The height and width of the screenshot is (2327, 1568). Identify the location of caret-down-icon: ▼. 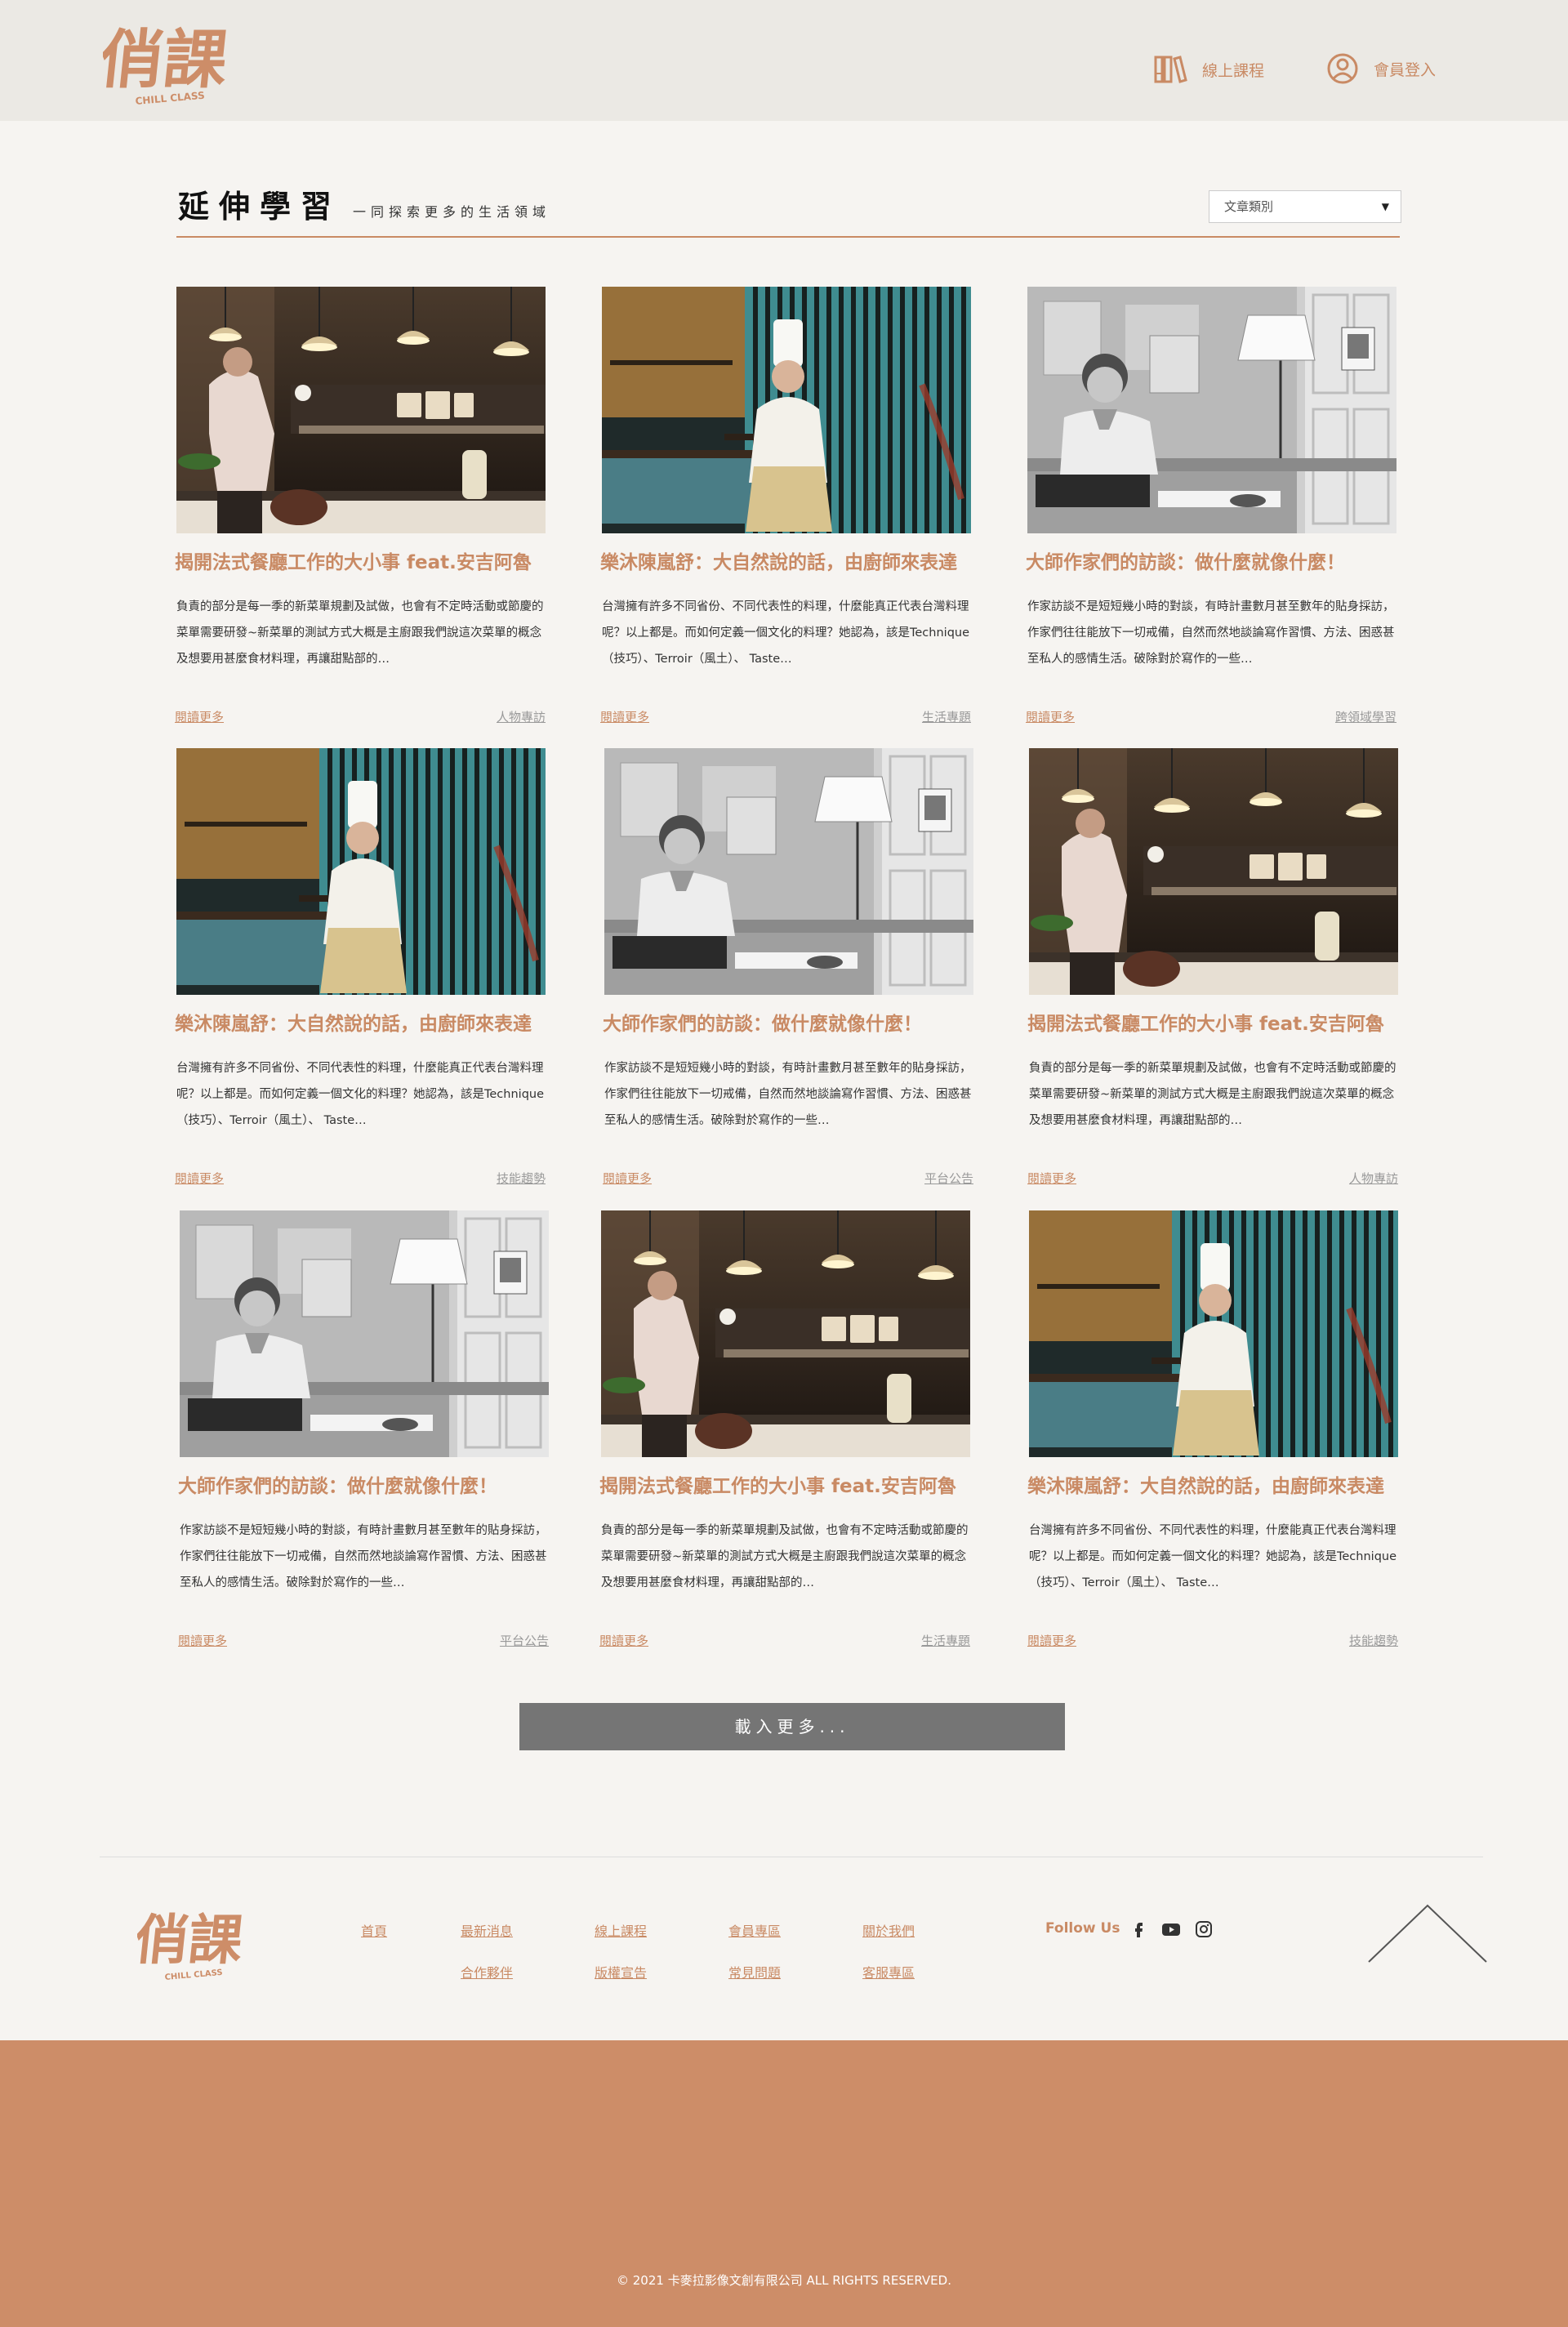
(1385, 206).